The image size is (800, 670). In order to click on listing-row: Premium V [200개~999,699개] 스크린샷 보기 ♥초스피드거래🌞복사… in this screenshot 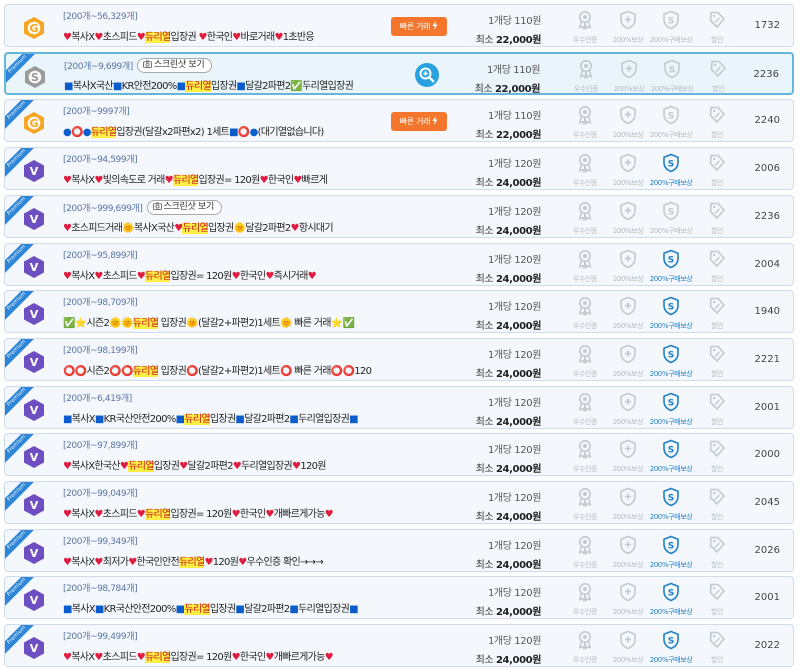, I will do `click(399, 216)`.